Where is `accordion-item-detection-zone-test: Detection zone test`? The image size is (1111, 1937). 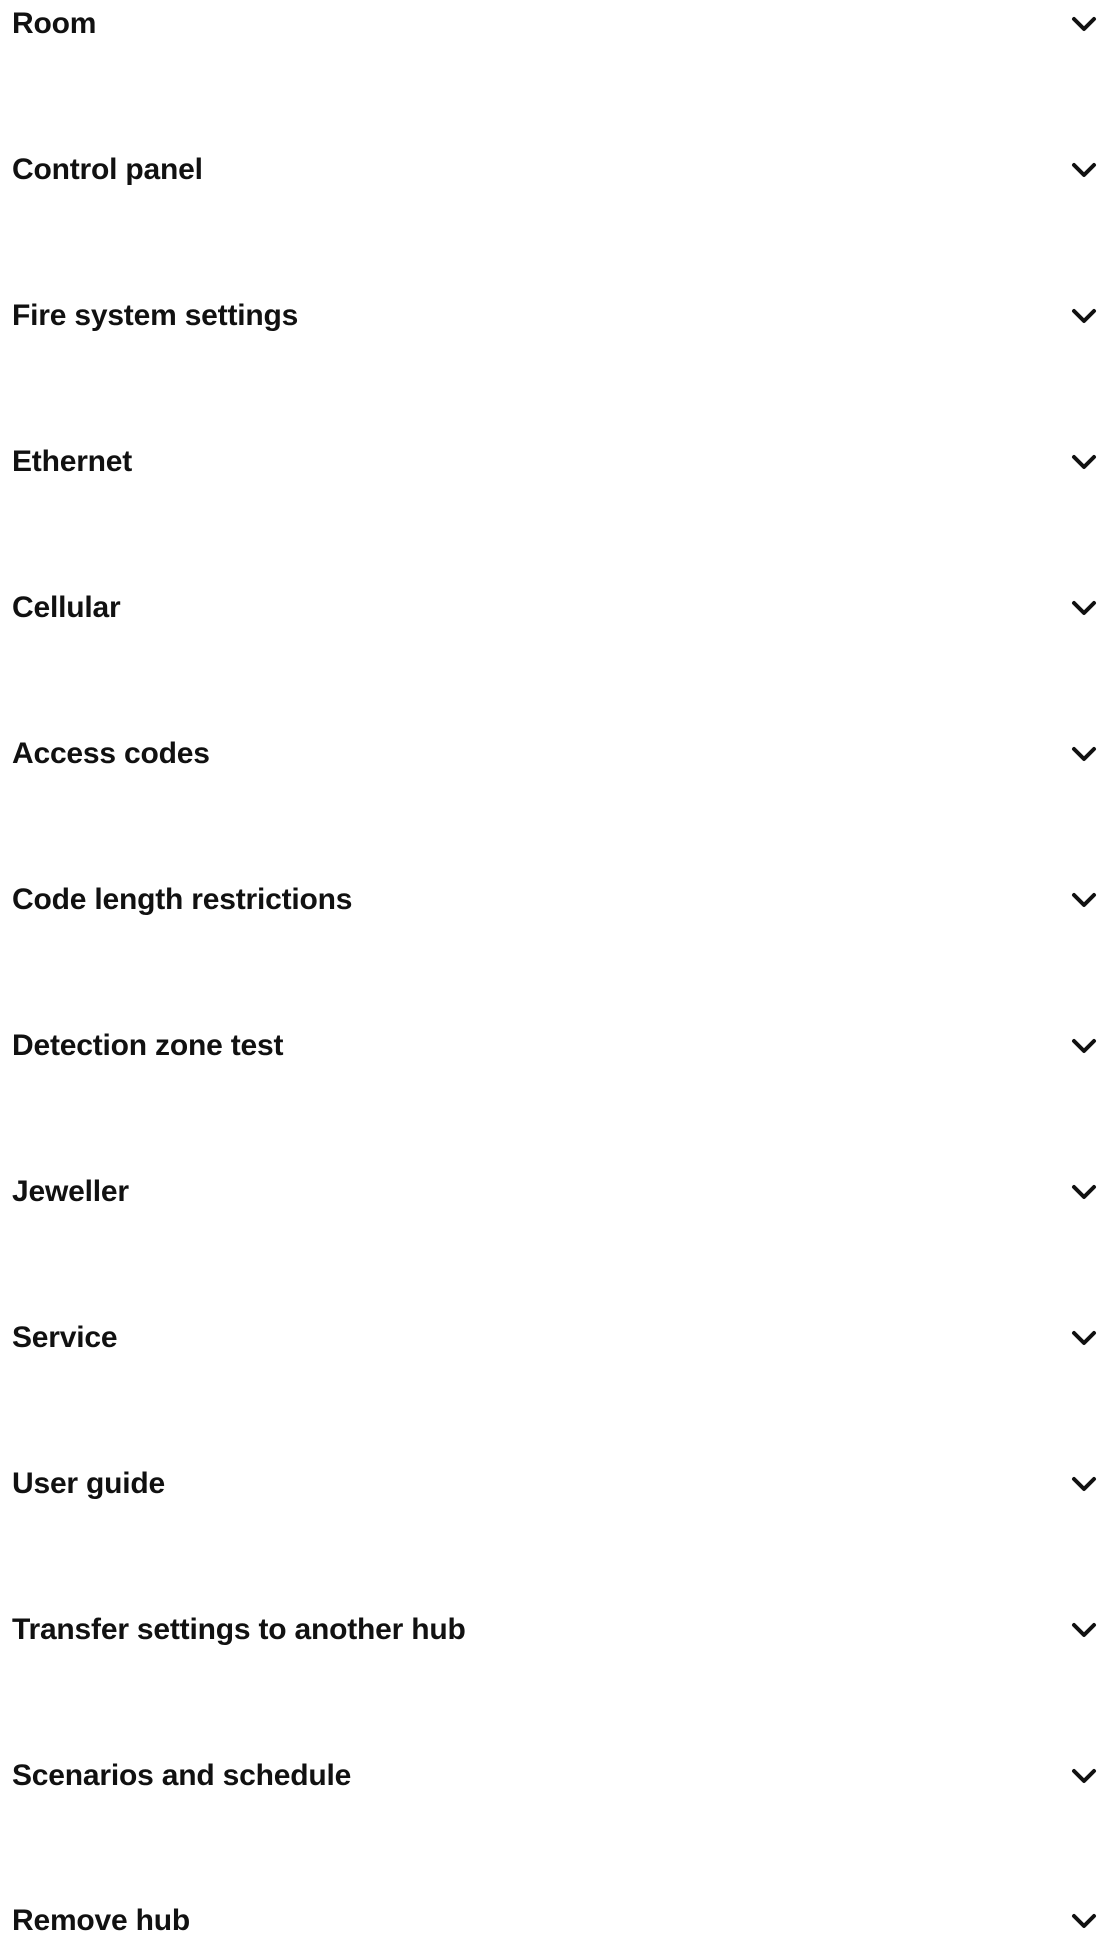 accordion-item-detection-zone-test: Detection zone test is located at coordinates (555, 1046).